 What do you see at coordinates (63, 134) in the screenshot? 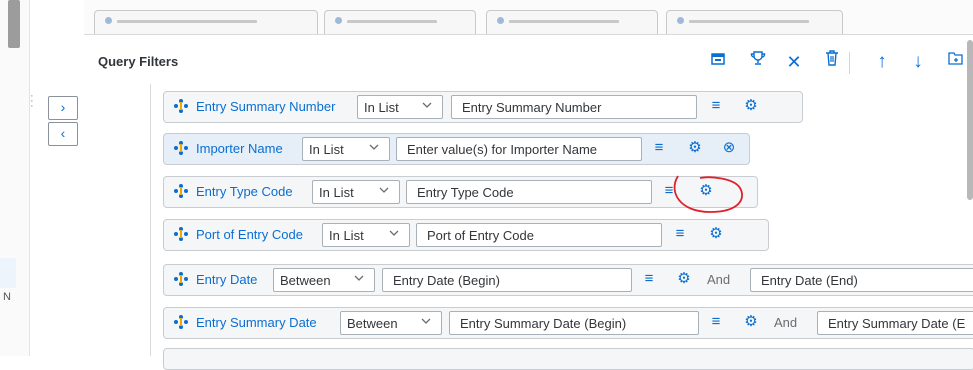
I see `collapse-button: ‹` at bounding box center [63, 134].